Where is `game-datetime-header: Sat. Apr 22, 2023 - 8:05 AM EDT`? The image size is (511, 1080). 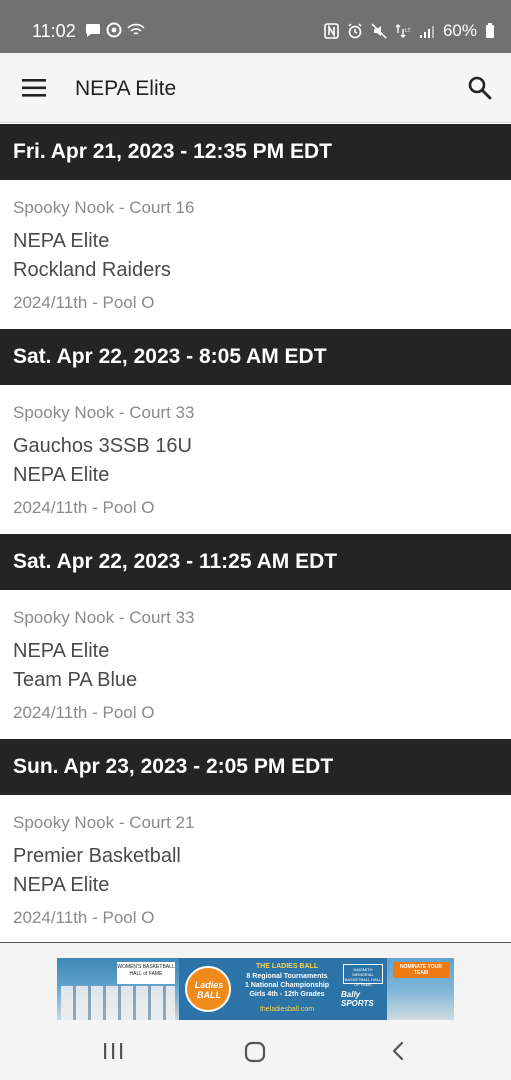 game-datetime-header: Sat. Apr 22, 2023 - 8:05 AM EDT is located at coordinates (255, 357).